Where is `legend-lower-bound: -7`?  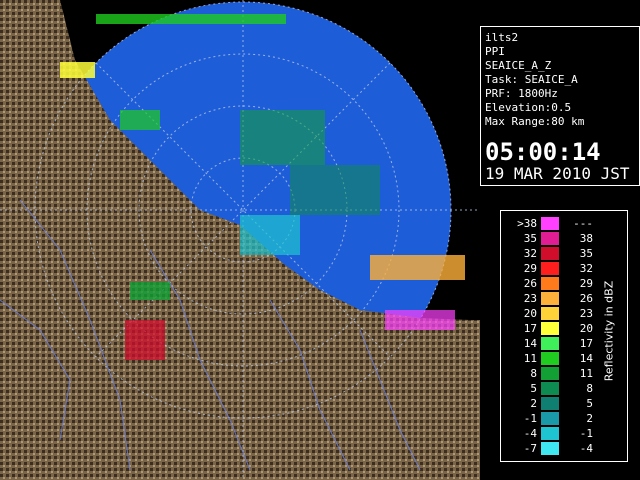
legend-lower-bound: -7 is located at coordinates (530, 448).